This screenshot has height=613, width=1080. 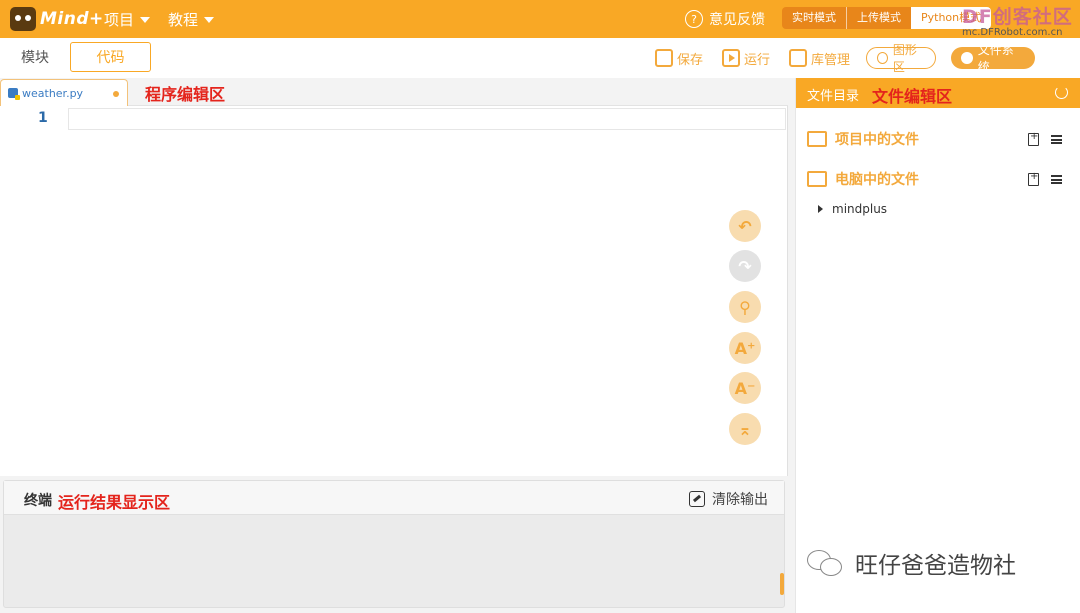 What do you see at coordinates (817, 139) in the screenshot?
I see `file-list-icon` at bounding box center [817, 139].